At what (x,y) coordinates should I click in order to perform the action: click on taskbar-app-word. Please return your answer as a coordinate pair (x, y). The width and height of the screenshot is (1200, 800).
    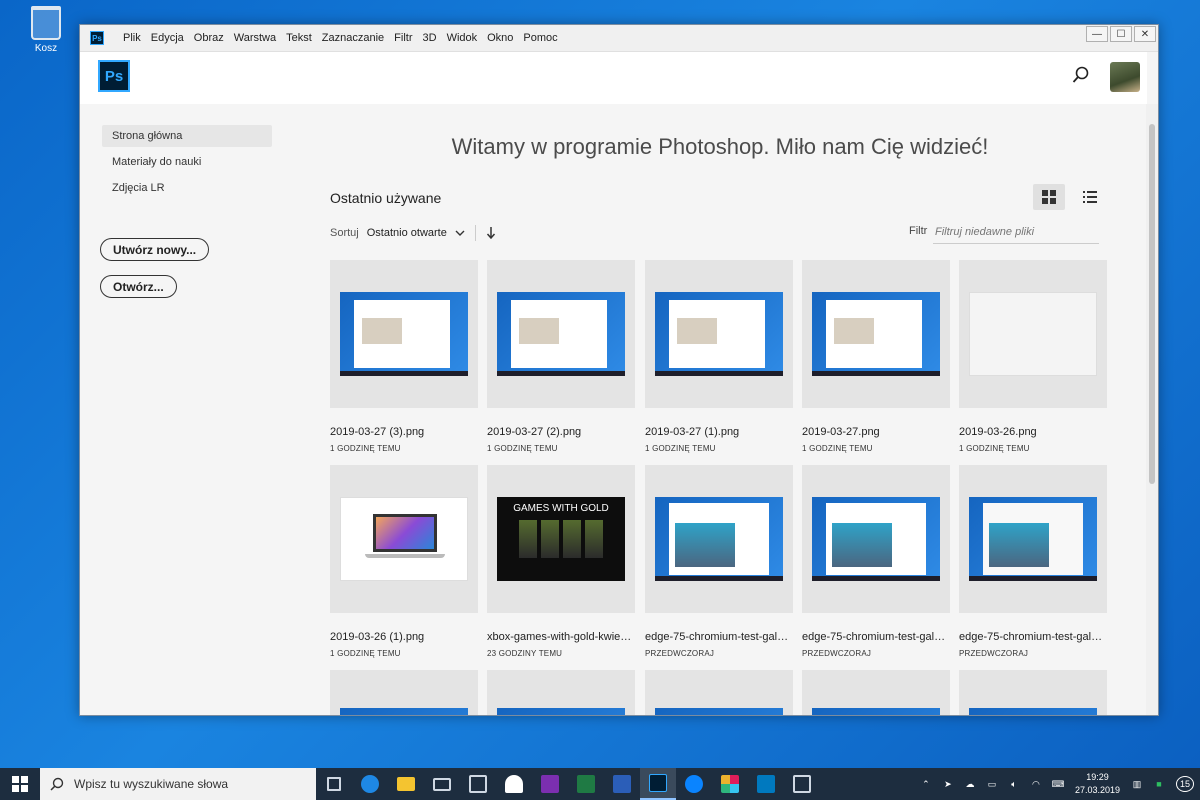
    Looking at the image, I should click on (622, 784).